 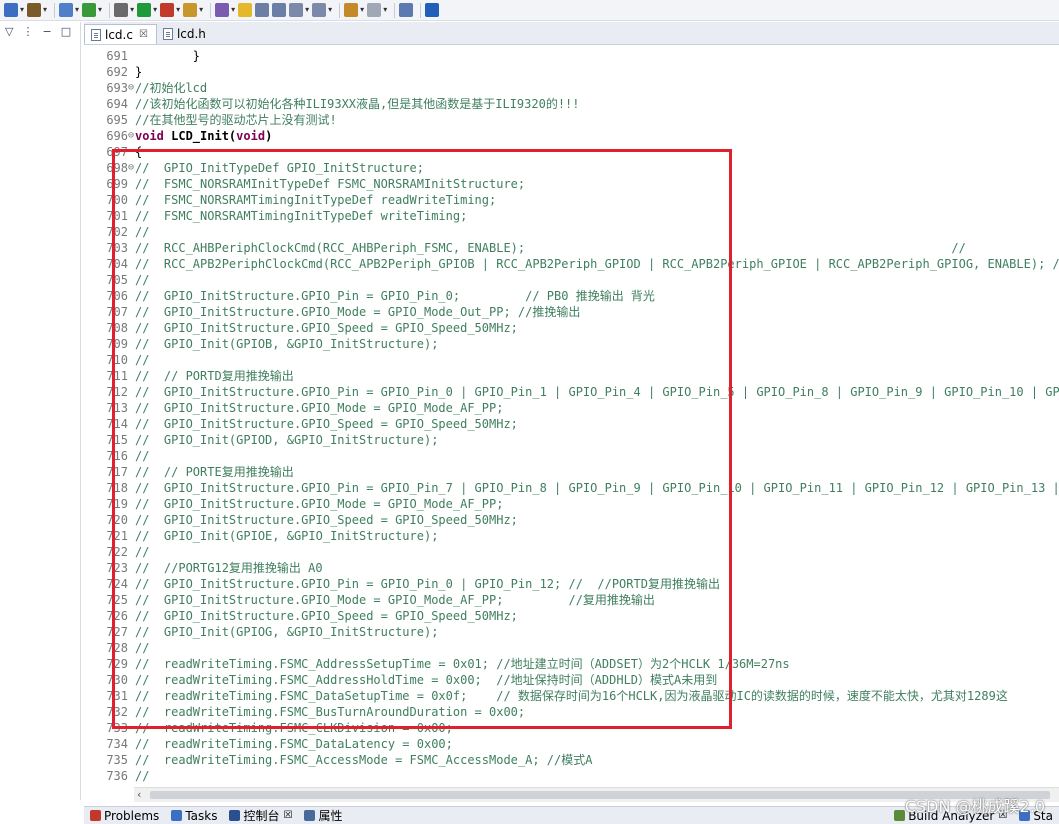 I want to click on new-file-icon, so click(x=66, y=10).